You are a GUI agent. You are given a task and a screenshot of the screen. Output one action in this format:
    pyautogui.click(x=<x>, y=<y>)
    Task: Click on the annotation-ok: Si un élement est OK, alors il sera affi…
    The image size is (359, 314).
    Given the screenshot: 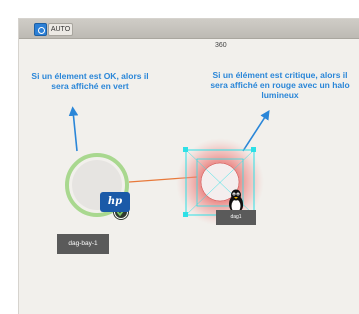 What is the action you would take?
    pyautogui.click(x=90, y=81)
    